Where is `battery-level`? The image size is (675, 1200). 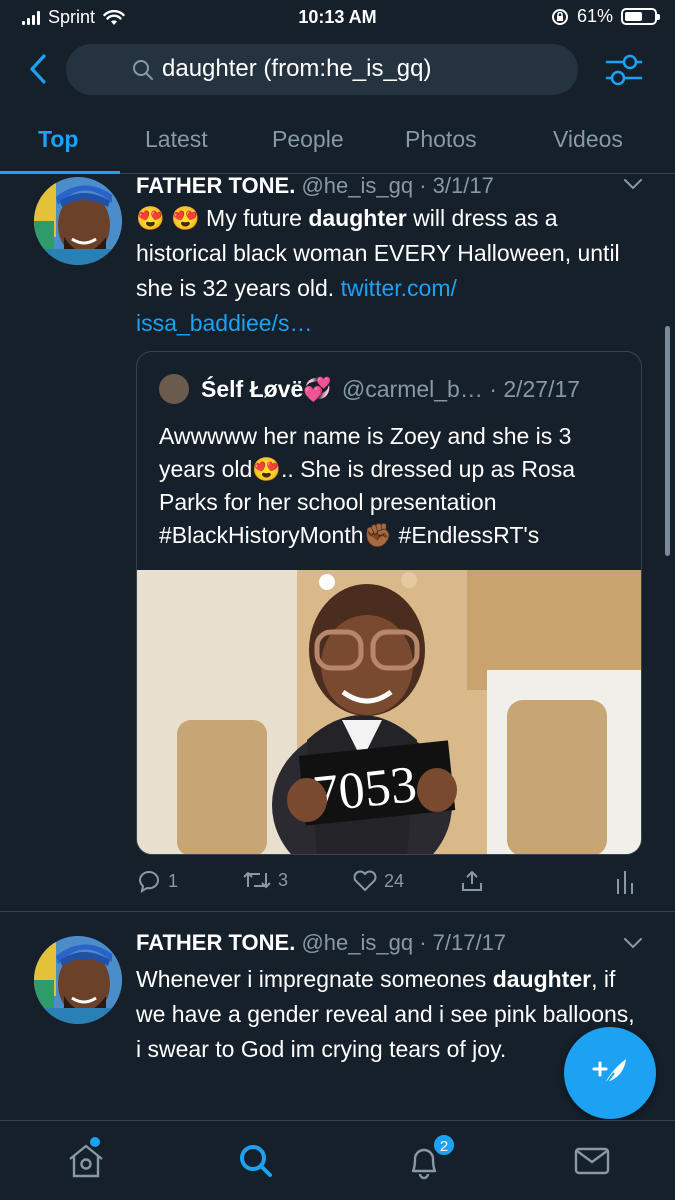 battery-level is located at coordinates (634, 16).